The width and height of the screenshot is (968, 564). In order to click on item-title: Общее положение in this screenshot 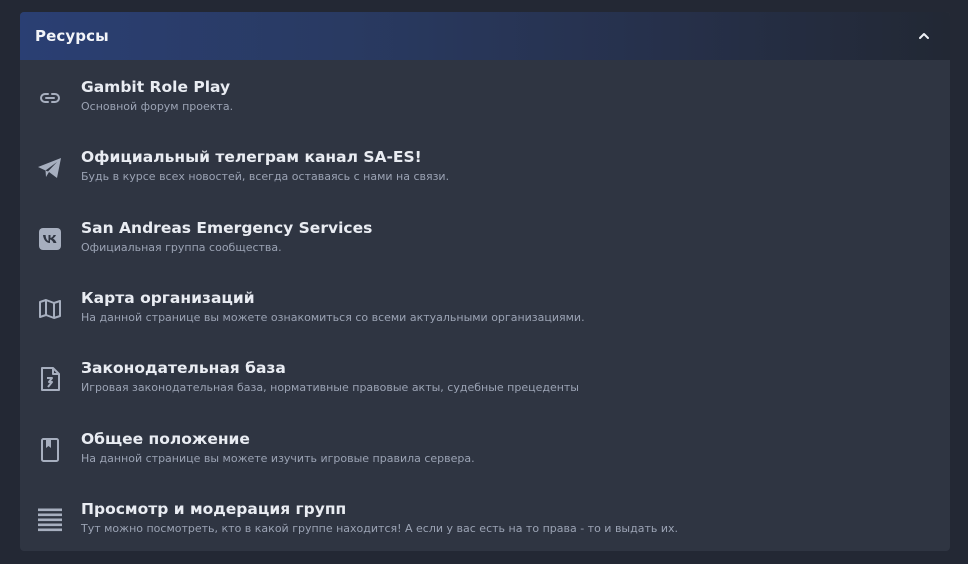, I will do `click(165, 439)`.